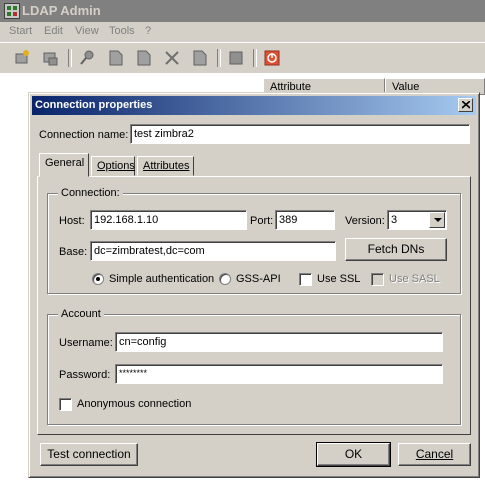  I want to click on disconnect-icon, so click(51, 58).